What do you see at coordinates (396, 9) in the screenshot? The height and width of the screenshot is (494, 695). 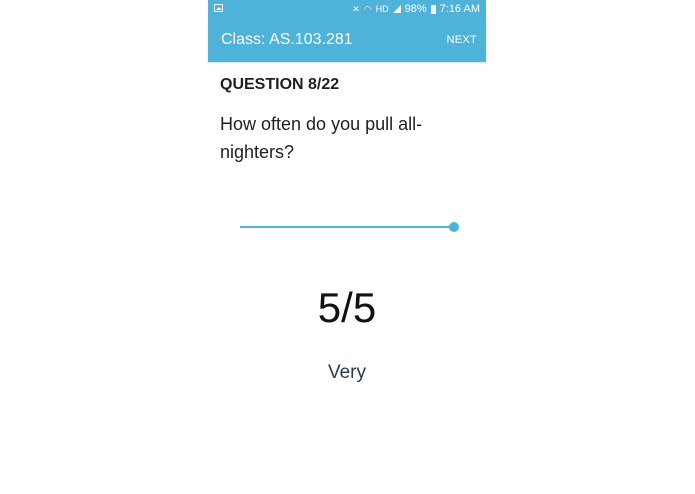 I see `signal-icon` at bounding box center [396, 9].